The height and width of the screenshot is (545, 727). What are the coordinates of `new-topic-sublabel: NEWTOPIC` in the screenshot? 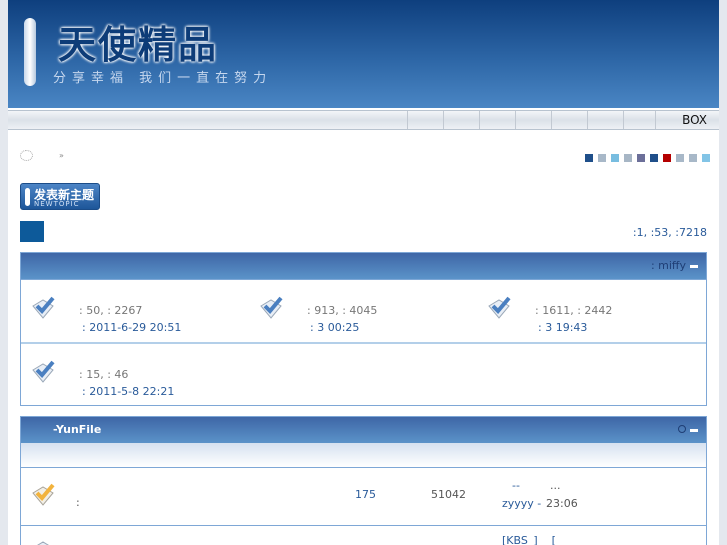 It's located at (57, 204).